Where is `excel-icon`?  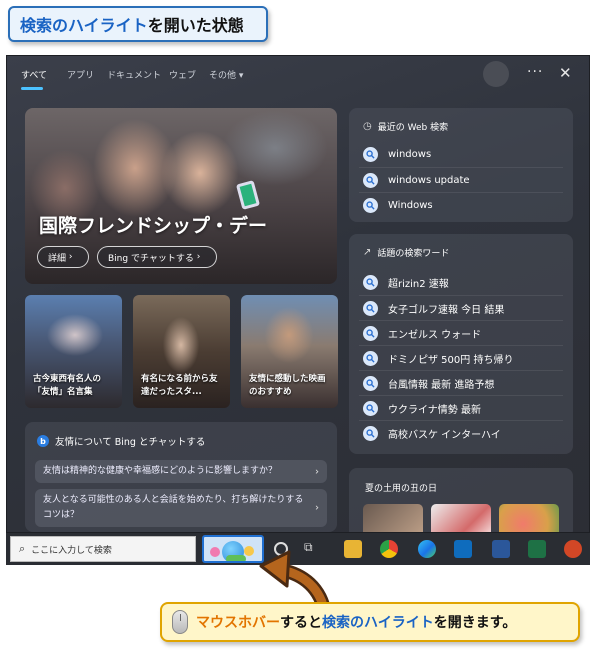
excel-icon is located at coordinates (537, 549).